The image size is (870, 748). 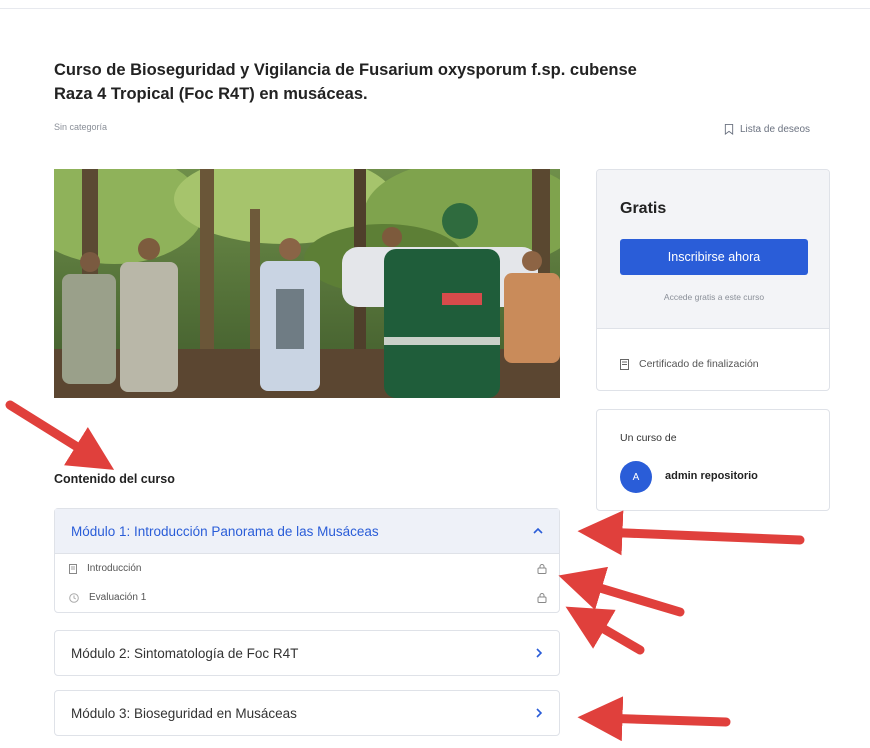 I want to click on bookmark-icon, so click(x=729, y=129).